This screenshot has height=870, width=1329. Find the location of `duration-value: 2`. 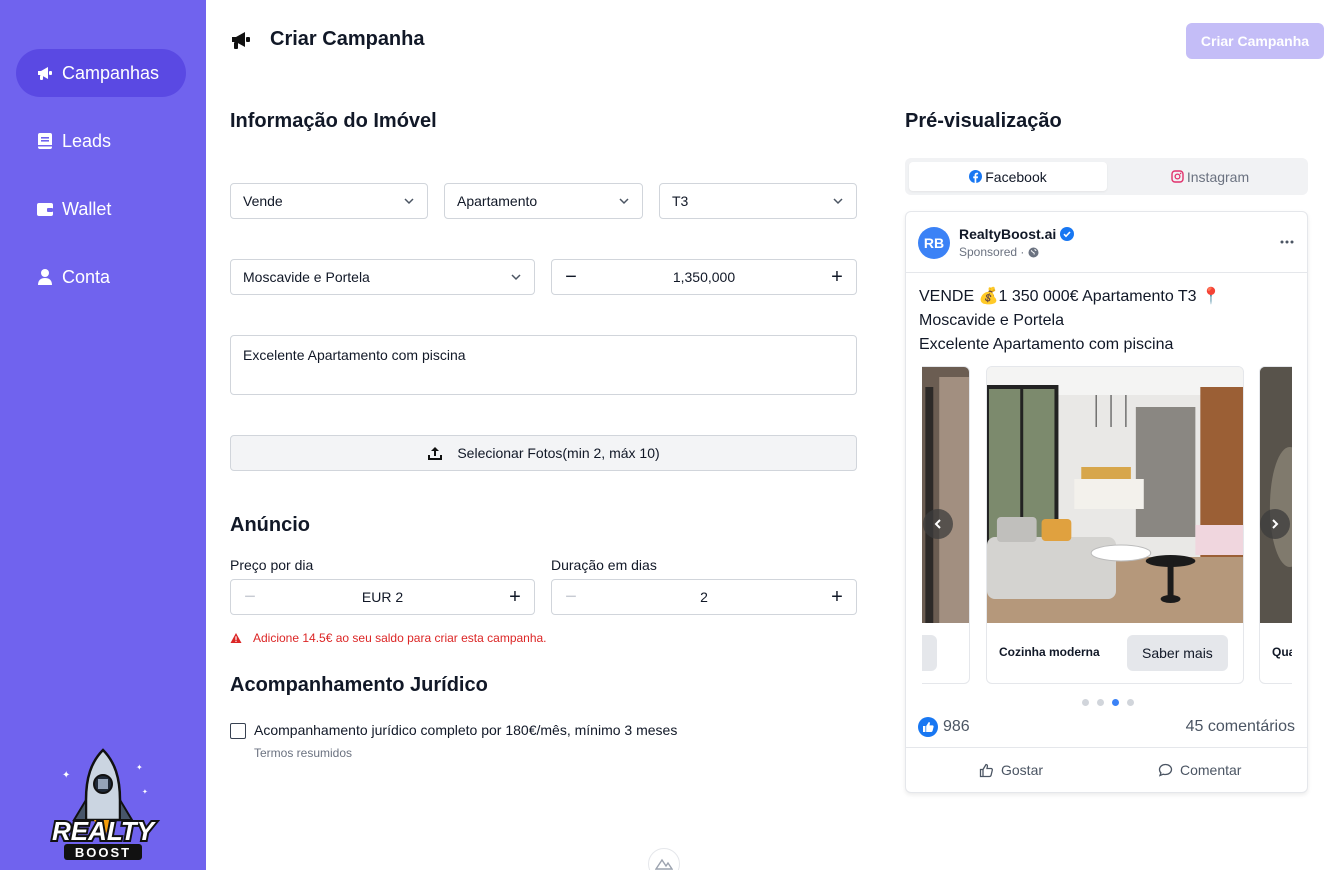

duration-value: 2 is located at coordinates (704, 597).